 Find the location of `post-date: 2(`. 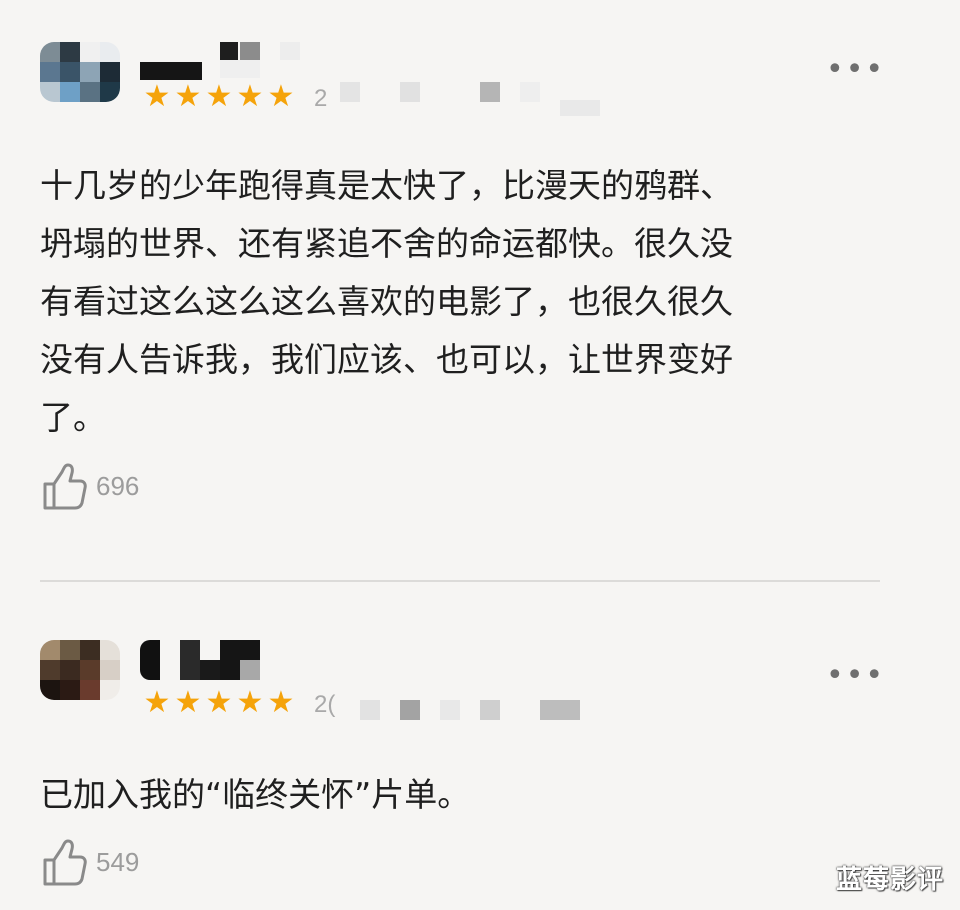

post-date: 2( is located at coordinates (325, 704).